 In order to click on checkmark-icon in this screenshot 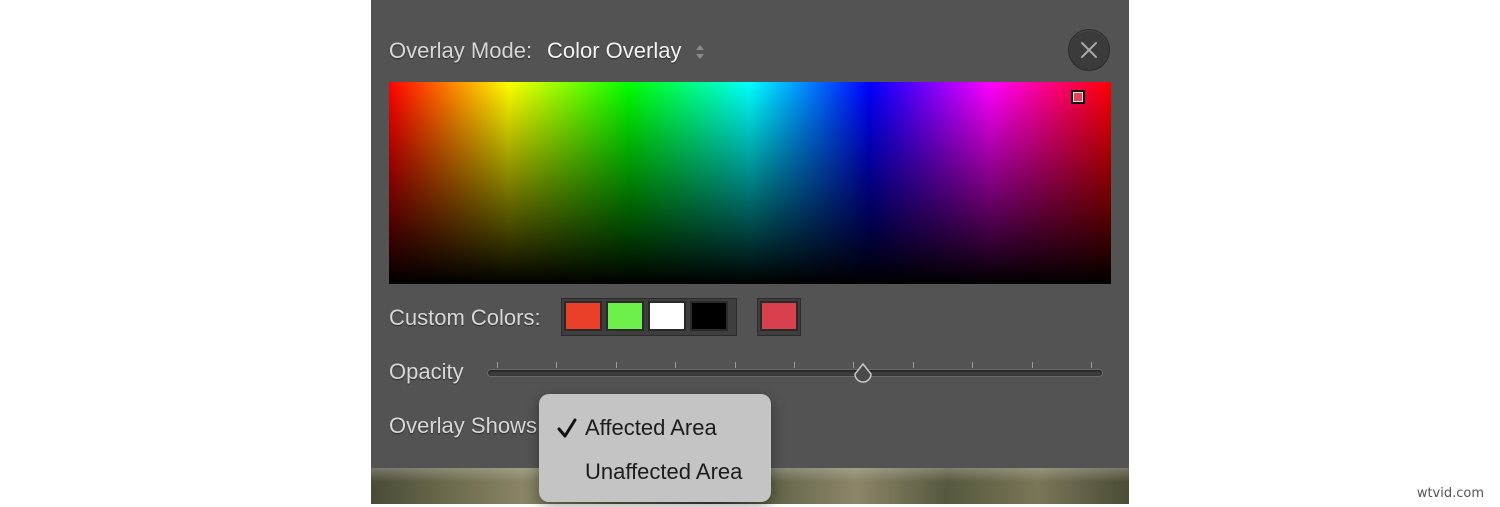, I will do `click(567, 428)`.